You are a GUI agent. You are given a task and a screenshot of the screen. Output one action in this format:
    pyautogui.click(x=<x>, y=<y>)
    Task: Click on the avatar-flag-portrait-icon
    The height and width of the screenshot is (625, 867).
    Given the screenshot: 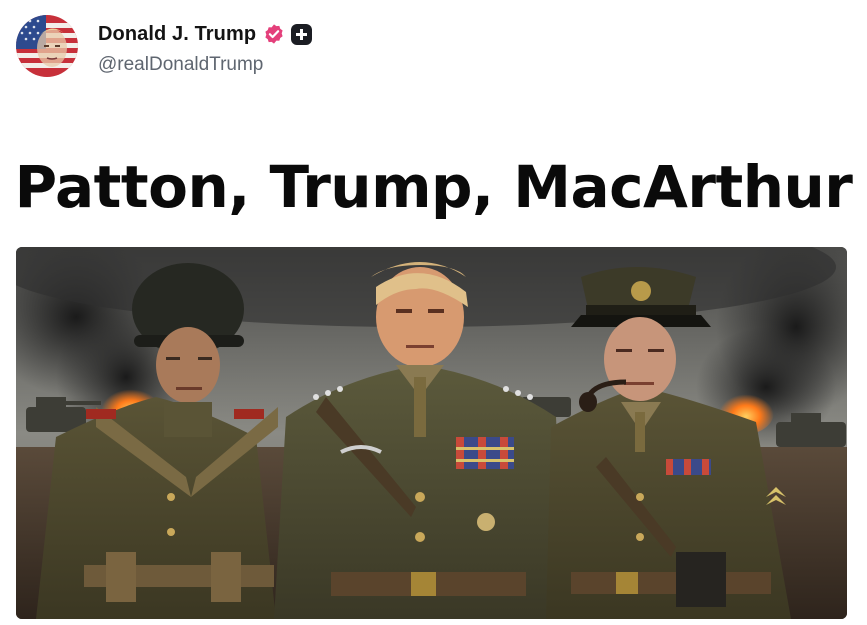 What is the action you would take?
    pyautogui.click(x=47, y=46)
    